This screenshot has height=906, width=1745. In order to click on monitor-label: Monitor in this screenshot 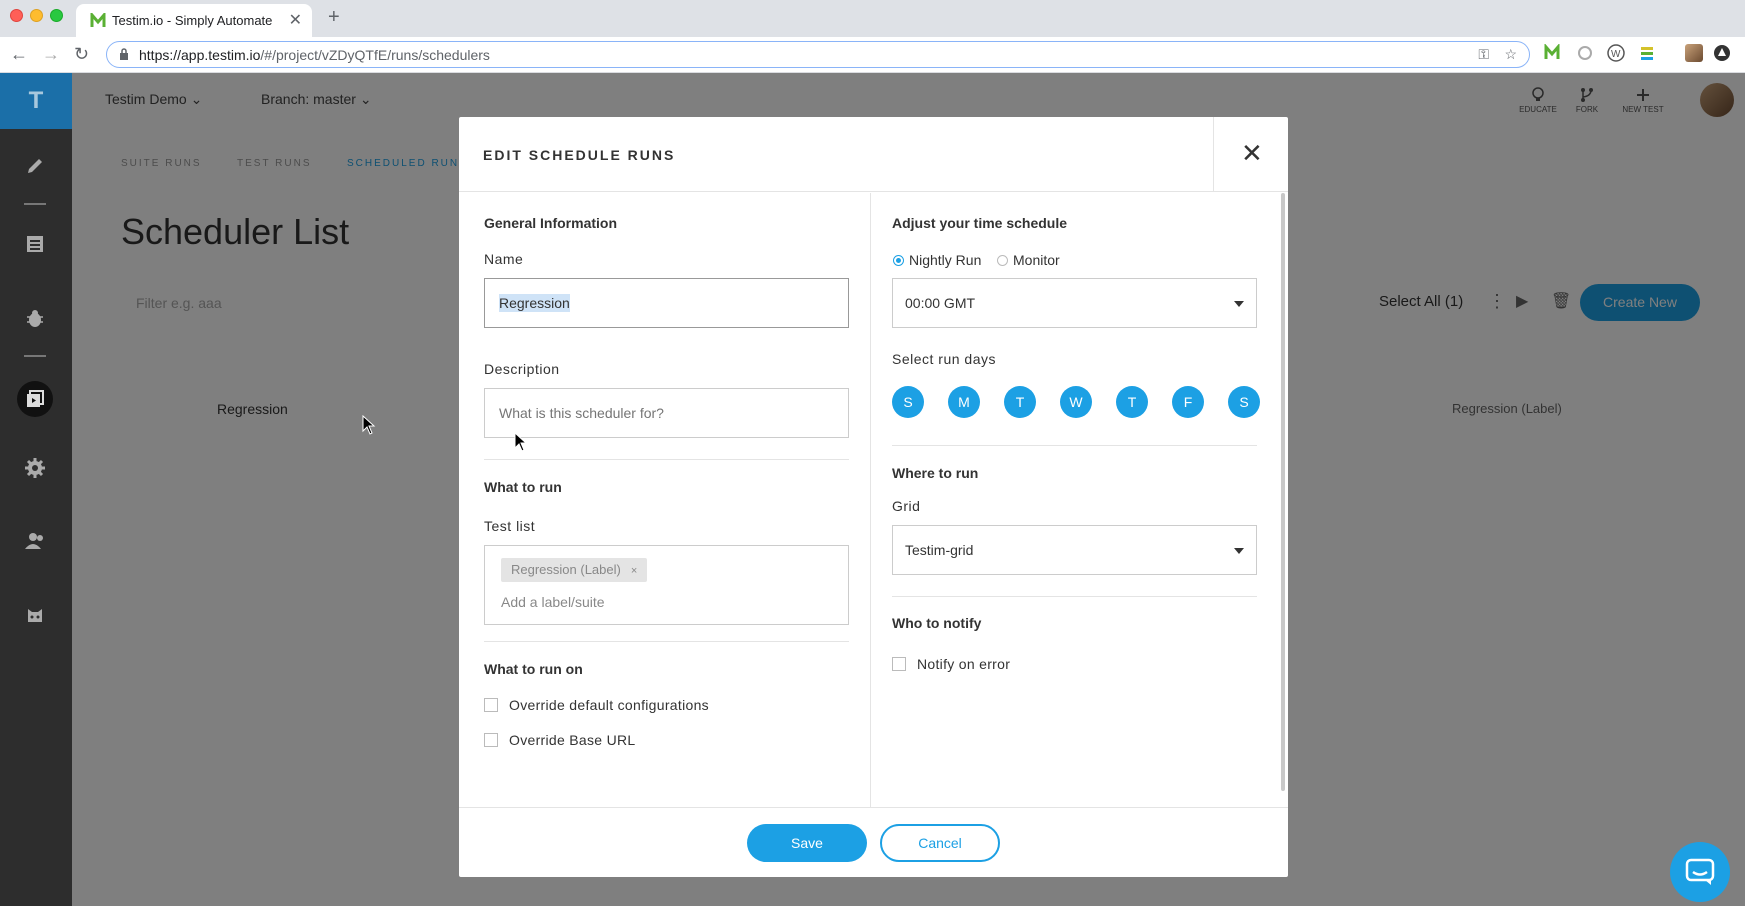, I will do `click(1036, 260)`.